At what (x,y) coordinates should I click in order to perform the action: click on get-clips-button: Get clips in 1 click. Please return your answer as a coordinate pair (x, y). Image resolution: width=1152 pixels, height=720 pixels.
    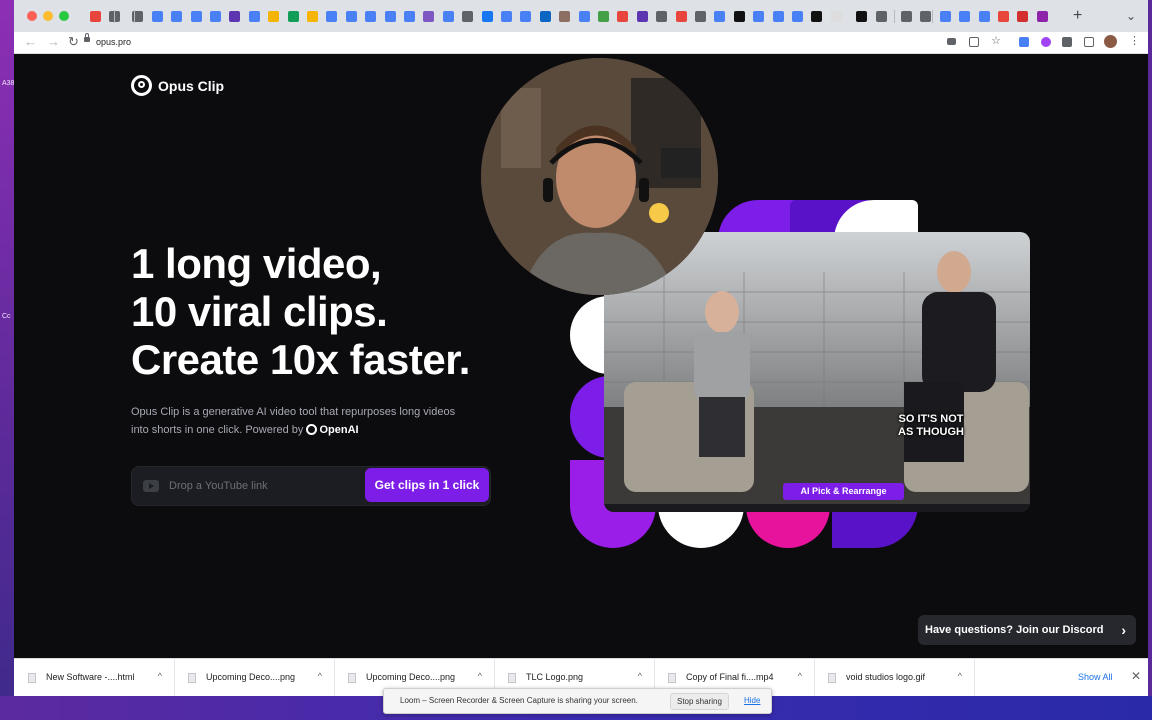
    Looking at the image, I should click on (427, 485).